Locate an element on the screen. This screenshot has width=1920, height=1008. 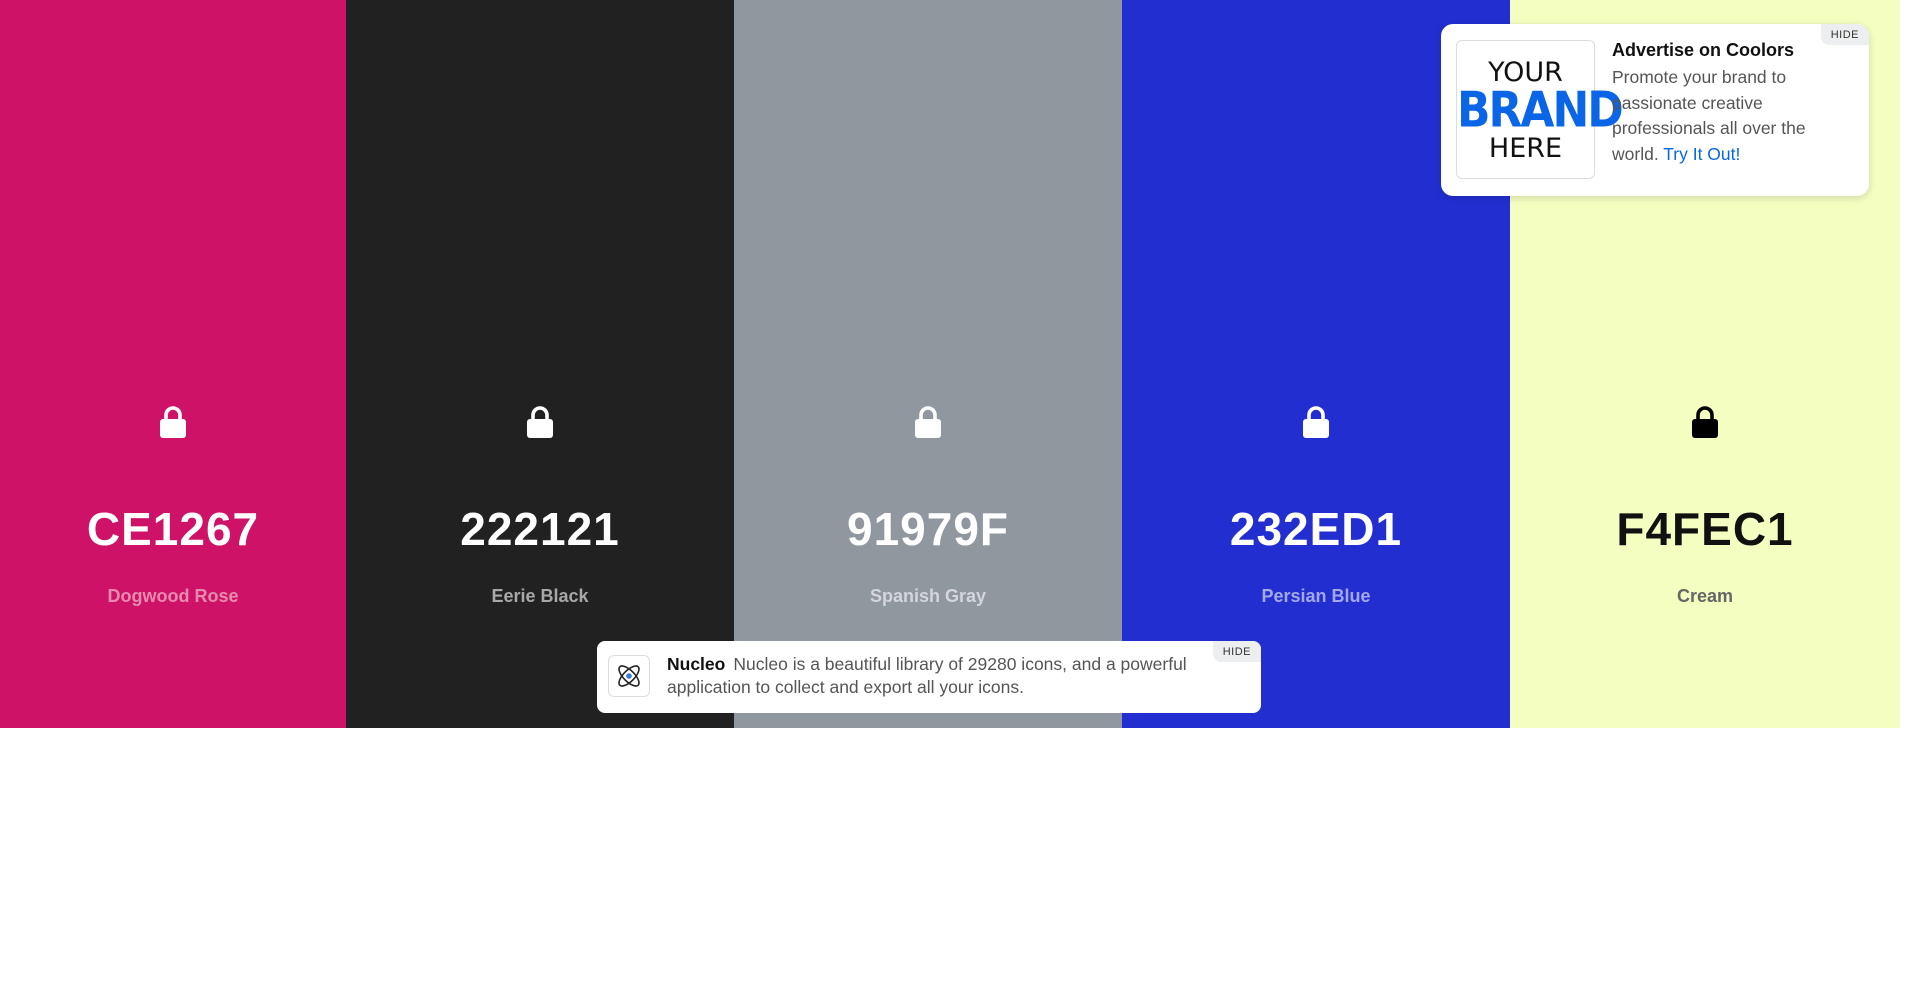
try-it-out-link: Try It Out! is located at coordinates (1701, 154).